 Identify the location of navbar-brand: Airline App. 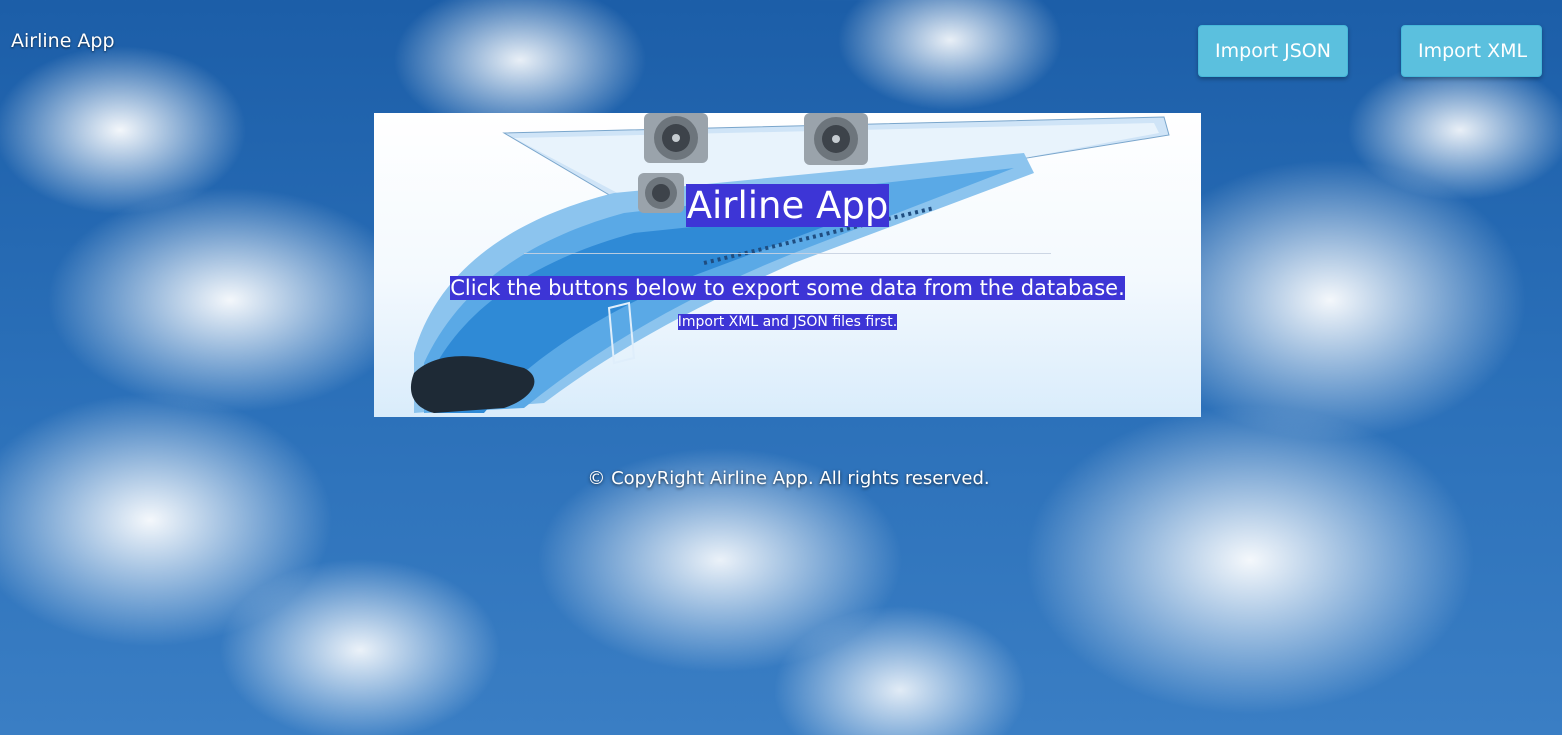
(63, 41).